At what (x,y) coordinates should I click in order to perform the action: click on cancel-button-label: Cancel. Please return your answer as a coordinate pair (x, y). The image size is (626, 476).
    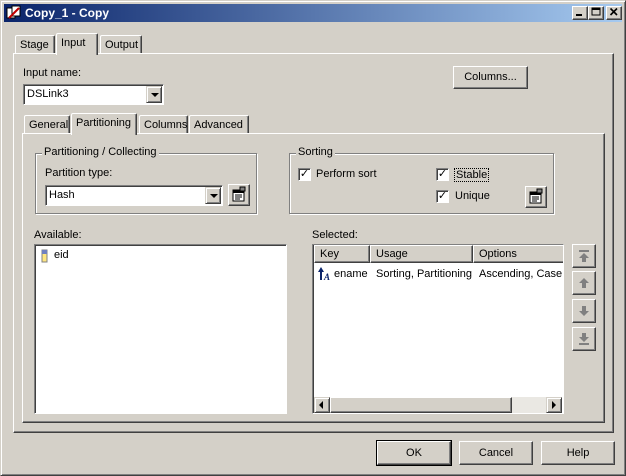
    Looking at the image, I should click on (496, 453).